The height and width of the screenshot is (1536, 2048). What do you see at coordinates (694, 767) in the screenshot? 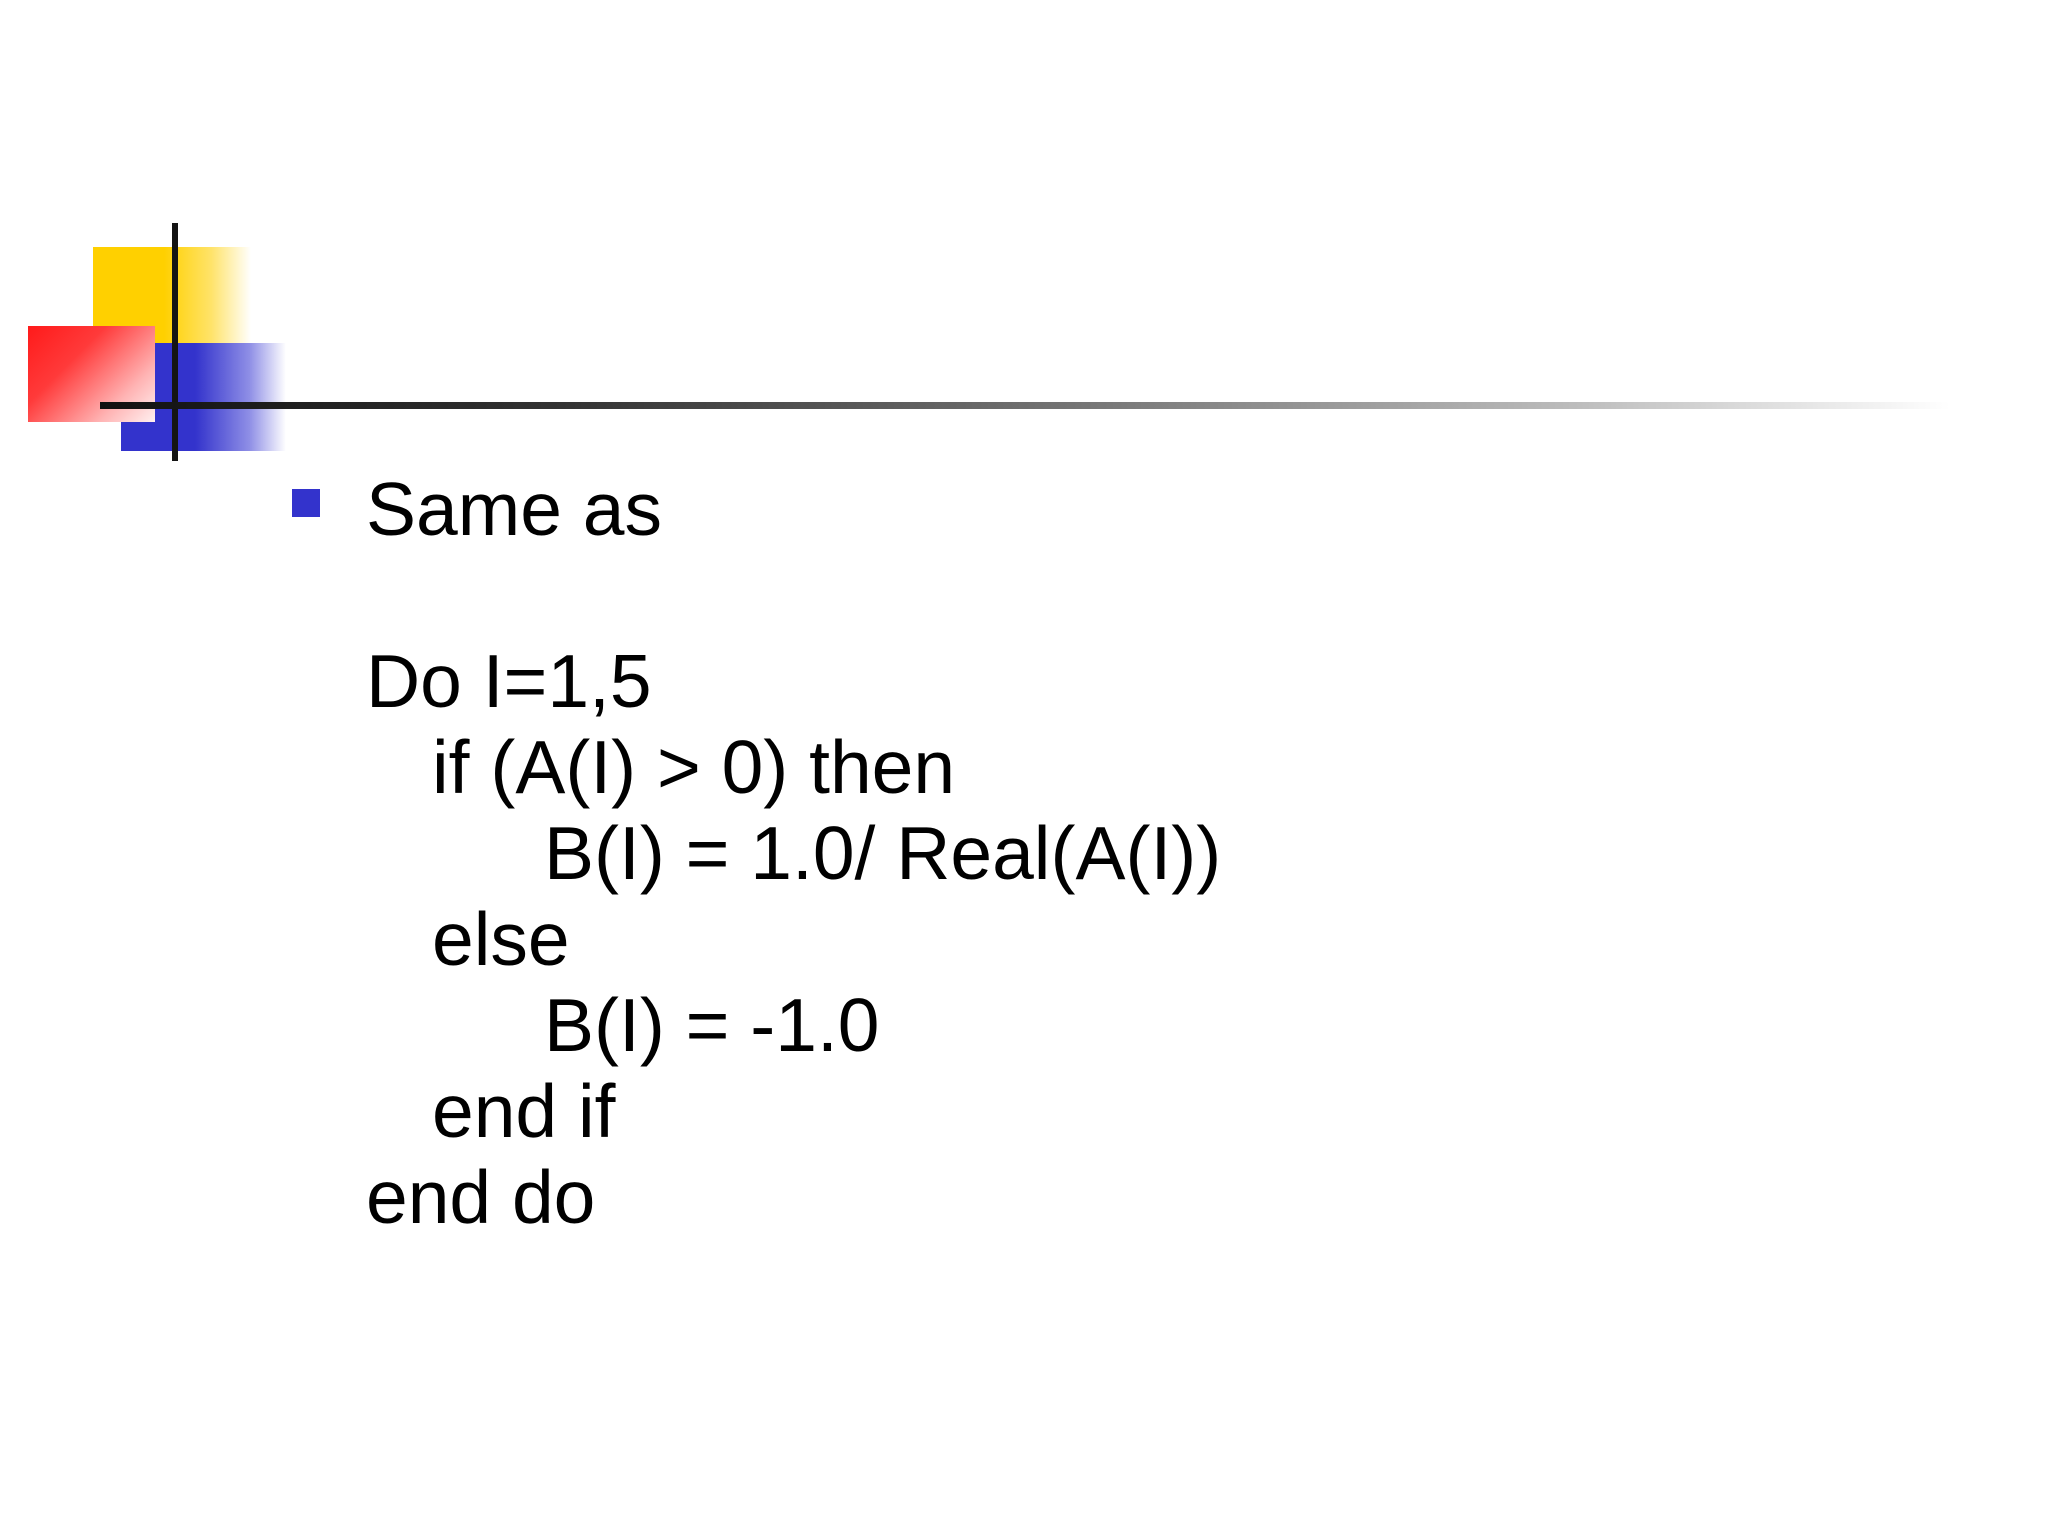
I see `code-line-if: if (A(I) > 0) then` at bounding box center [694, 767].